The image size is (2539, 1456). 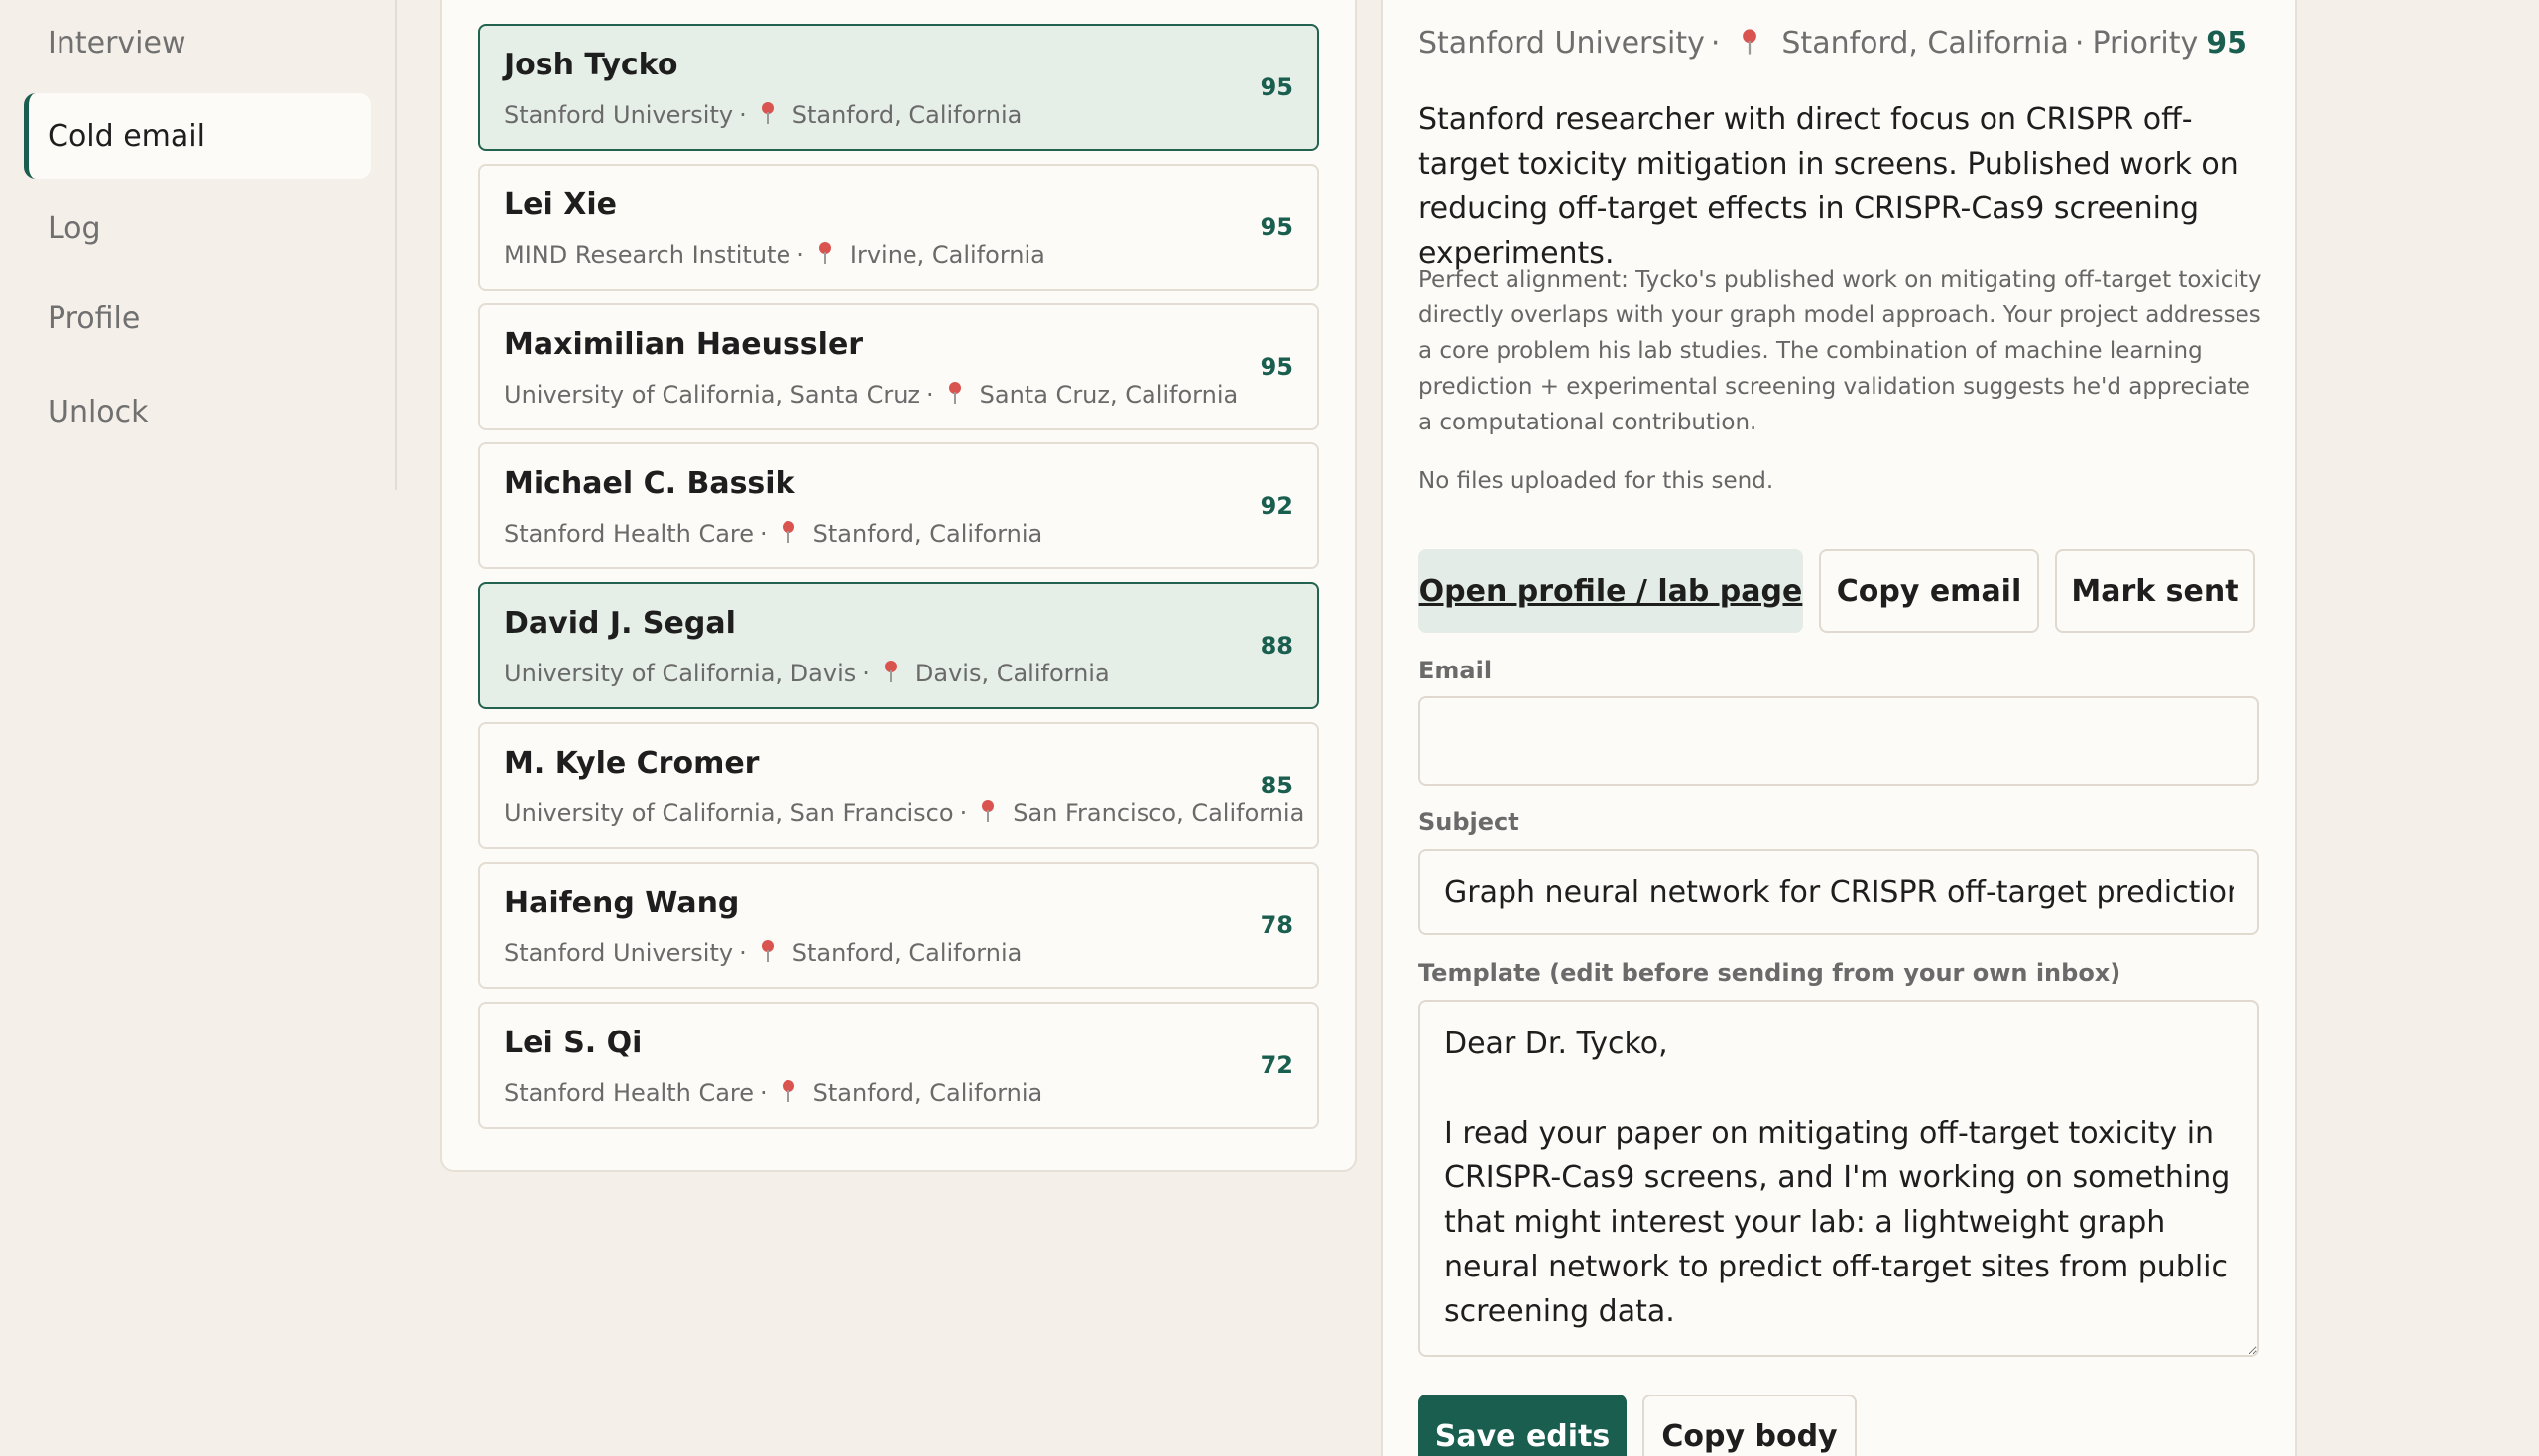 What do you see at coordinates (1012, 673) in the screenshot?
I see `contact-location: Davis, California` at bounding box center [1012, 673].